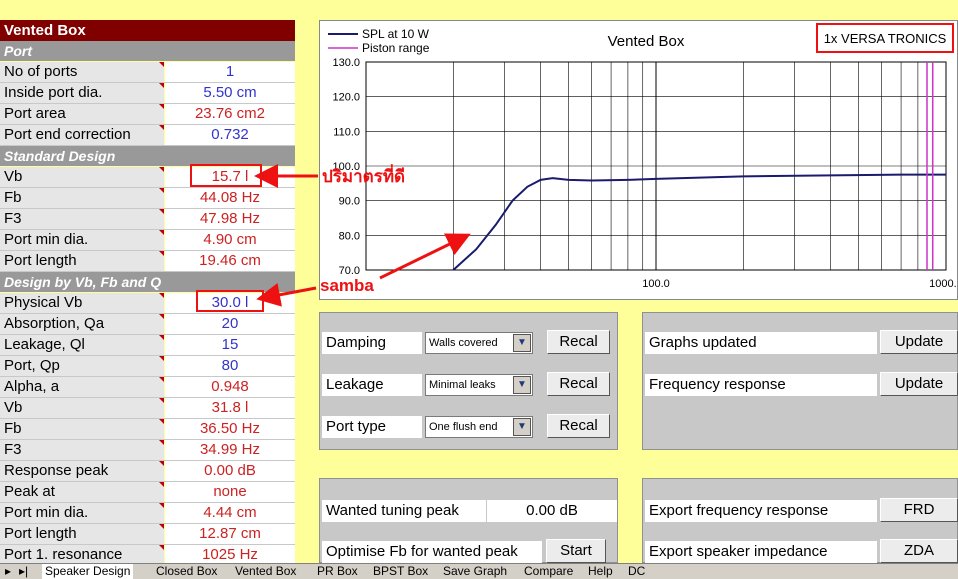 The image size is (958, 579). I want to click on last-sheet-icon: ▸|, so click(23, 571).